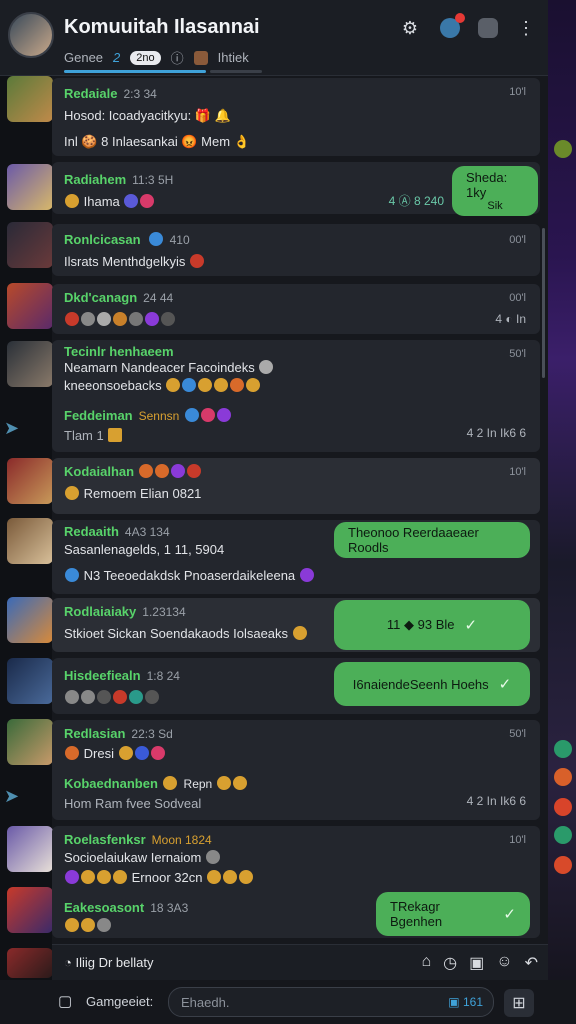 The height and width of the screenshot is (1024, 576). Describe the element at coordinates (83, 57) in the screenshot. I see `tab-general: Genee` at that location.